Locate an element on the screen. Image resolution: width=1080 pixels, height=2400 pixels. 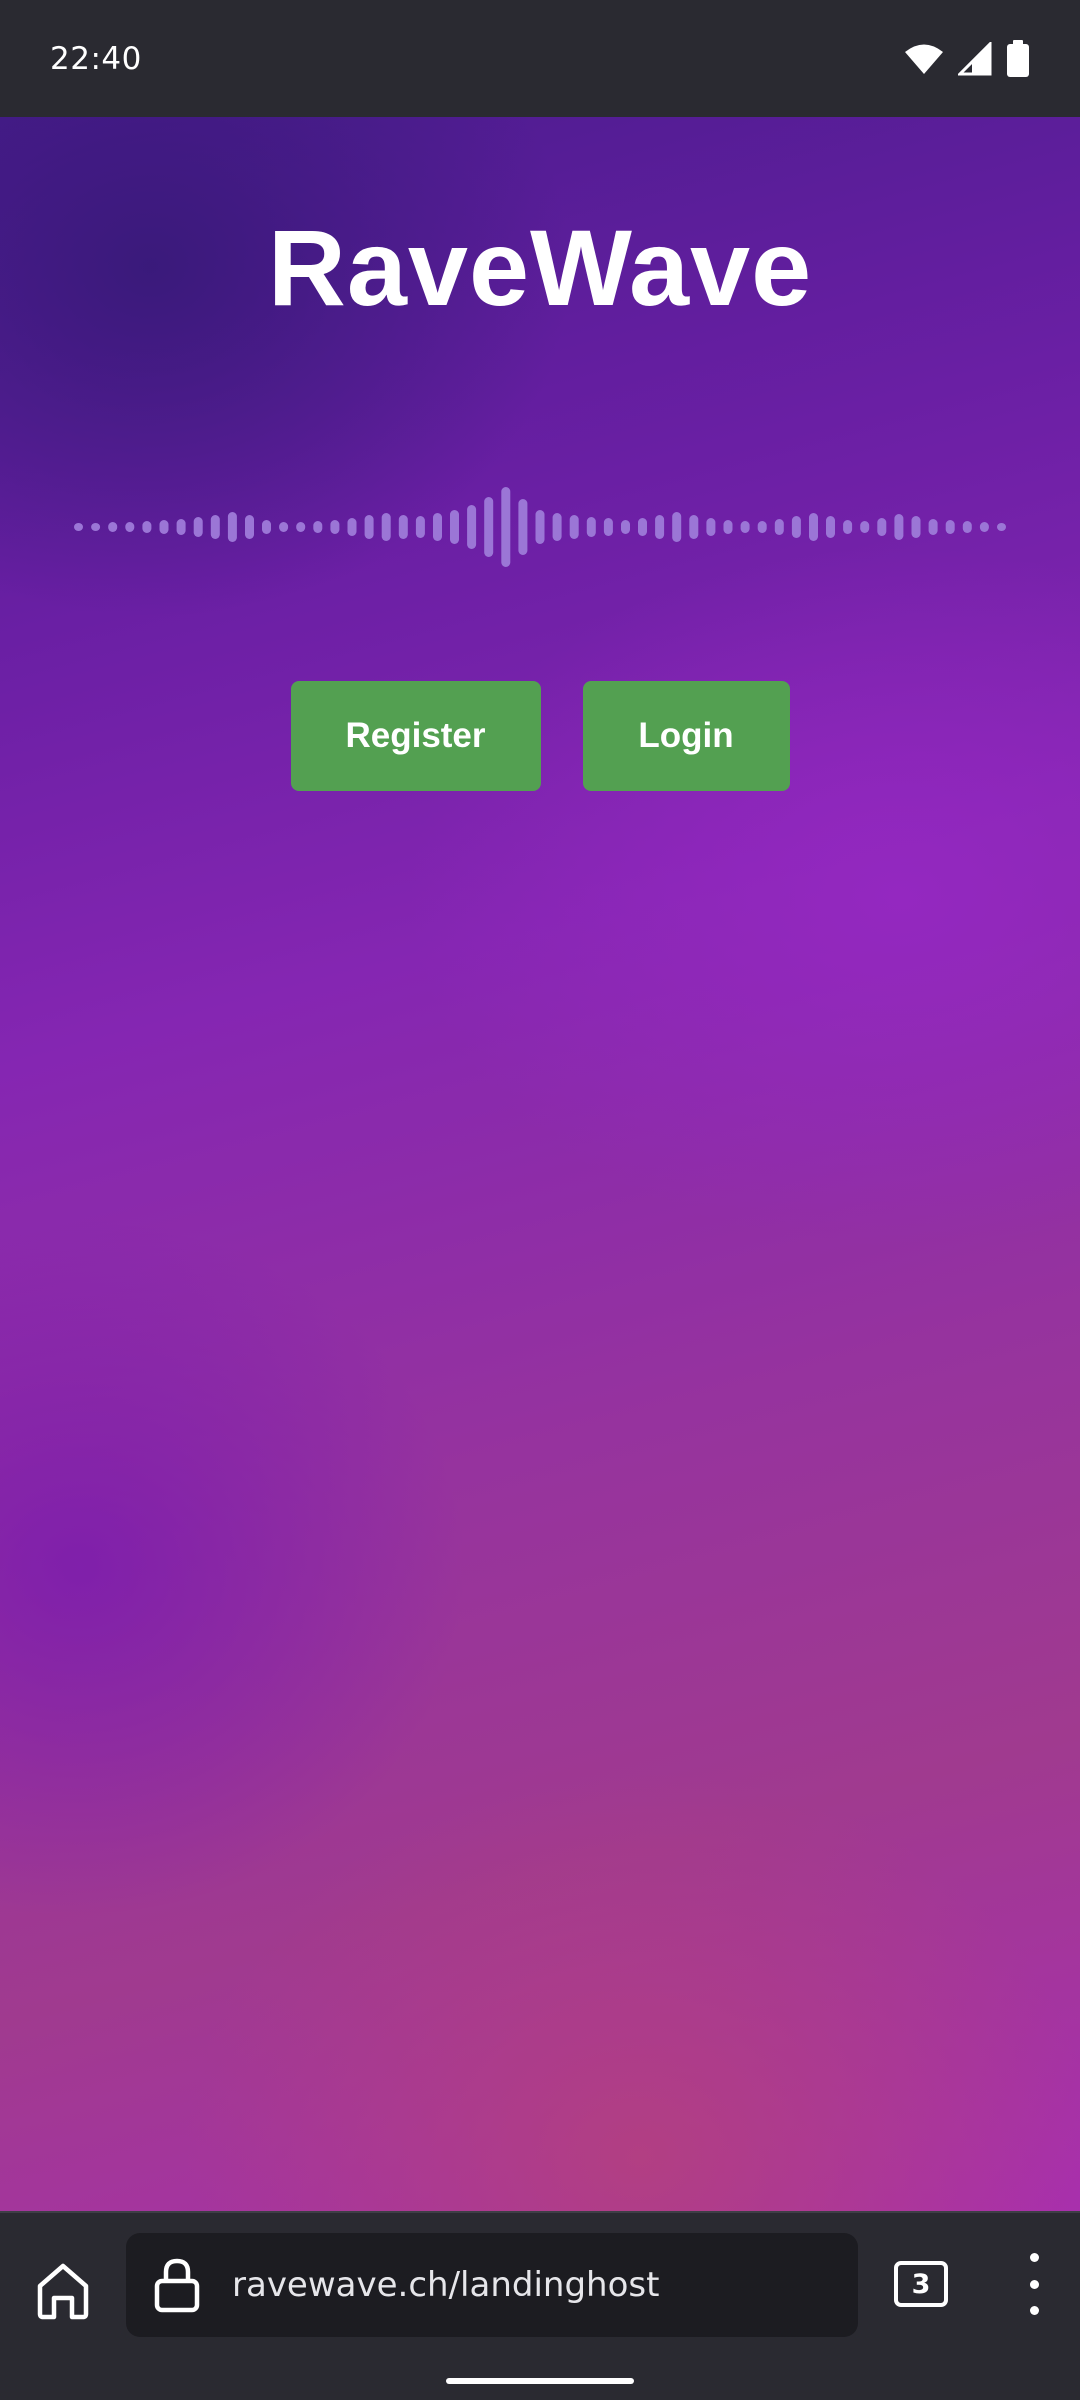
audio-waveform-icon is located at coordinates (540, 527).